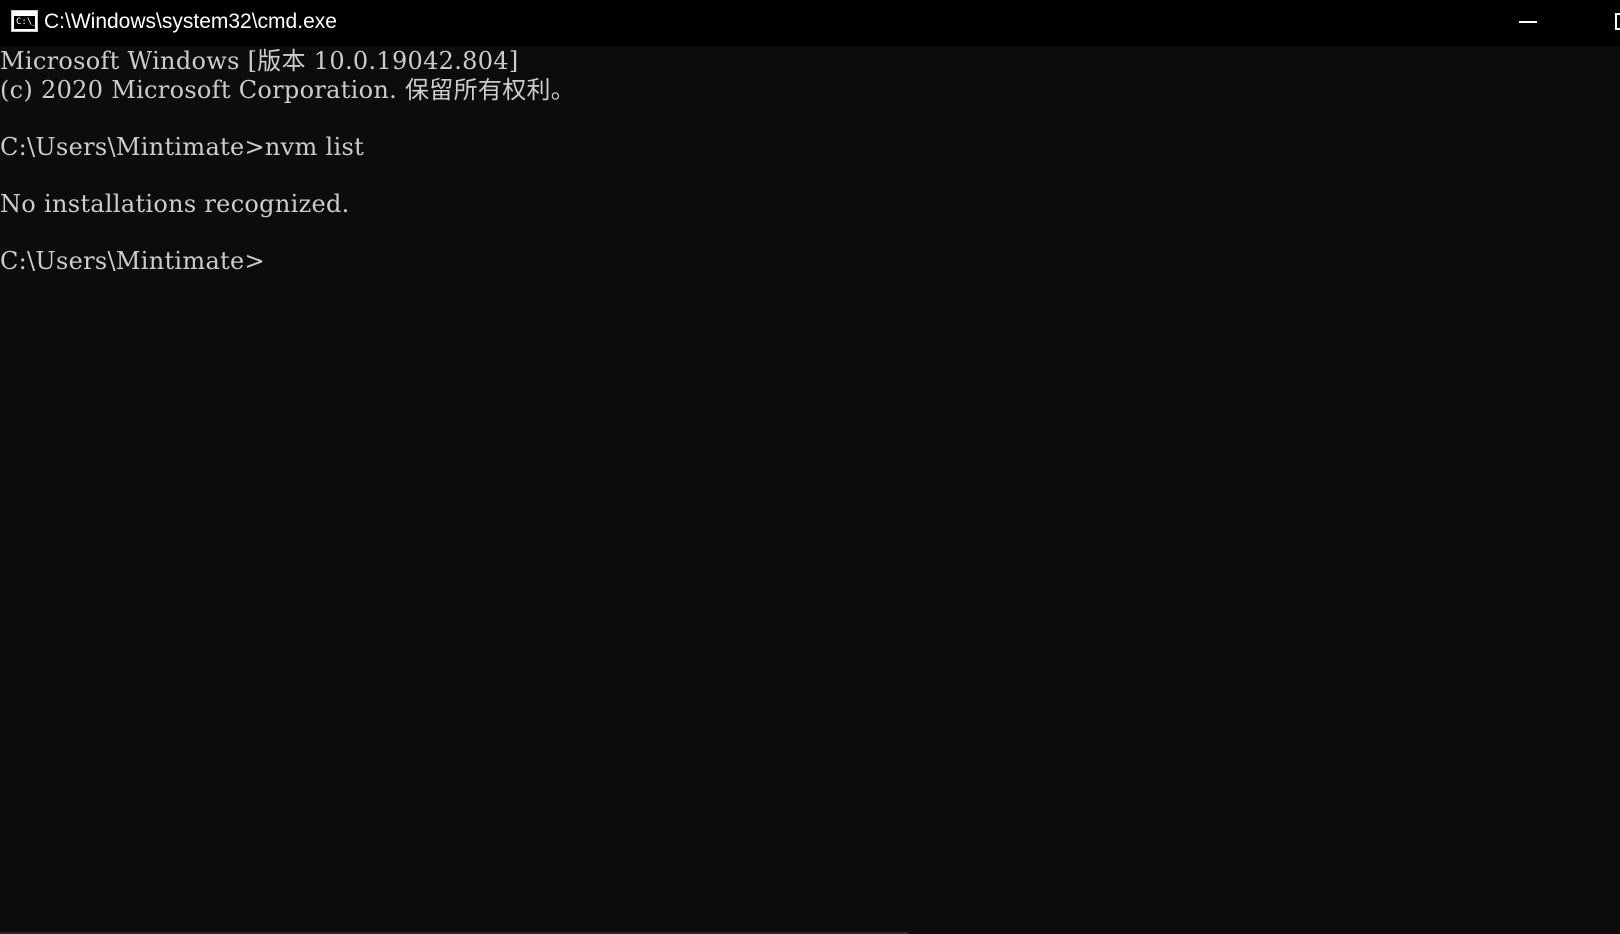 The height and width of the screenshot is (934, 1620). What do you see at coordinates (132, 261) in the screenshot?
I see `console-prompt: C:\Users\Mintimate>` at bounding box center [132, 261].